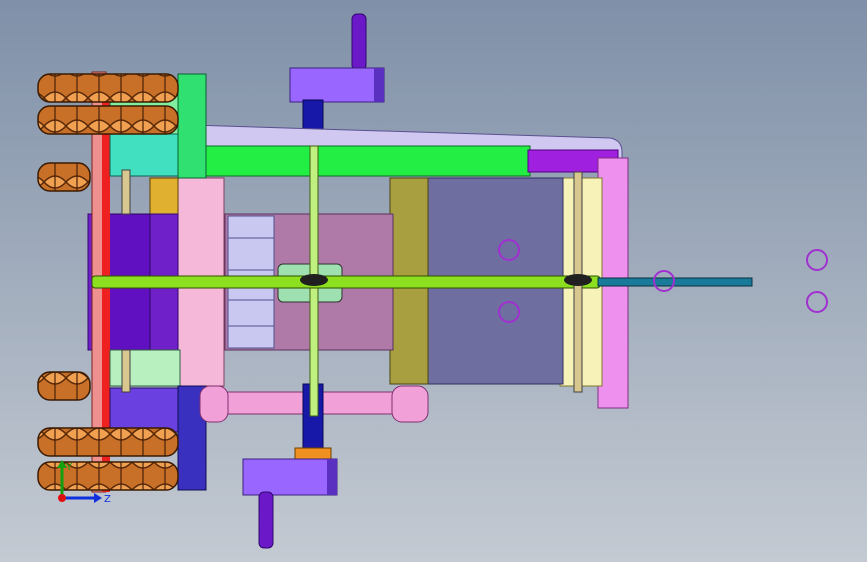 The width and height of the screenshot is (867, 562). Describe the element at coordinates (164, 196) in the screenshot. I see `gold-block-upper` at that location.